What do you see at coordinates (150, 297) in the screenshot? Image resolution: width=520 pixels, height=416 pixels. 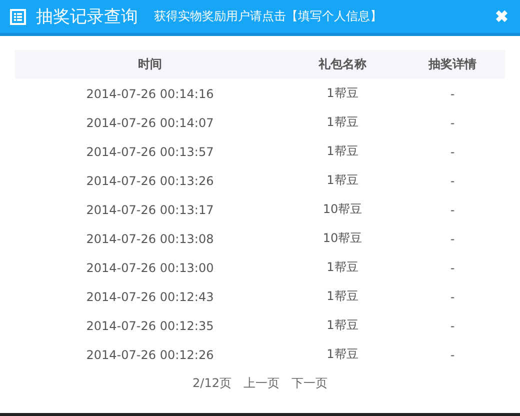 I see `table-cell-text: 2014-07-26 00:12:43` at bounding box center [150, 297].